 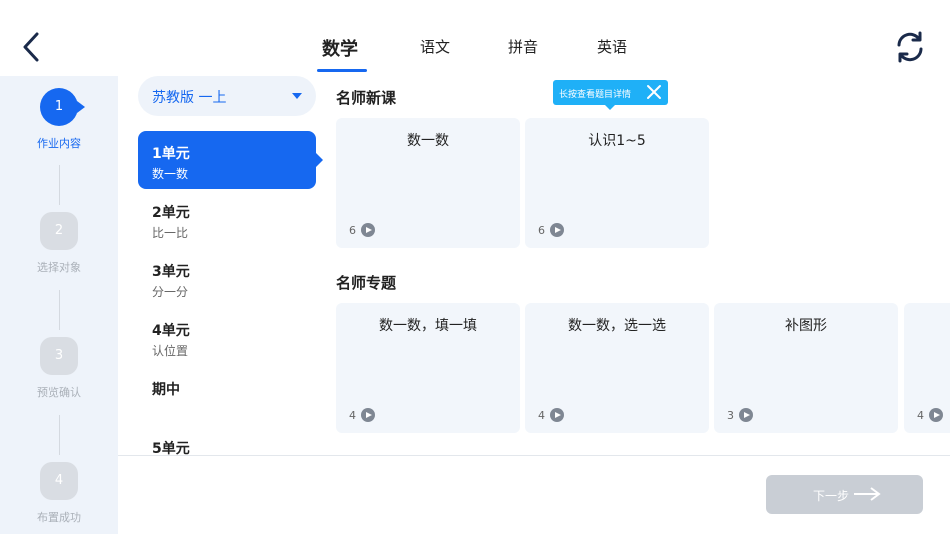 I want to click on subject-tabs: 数学 语文 拼音 英语, so click(x=475, y=38).